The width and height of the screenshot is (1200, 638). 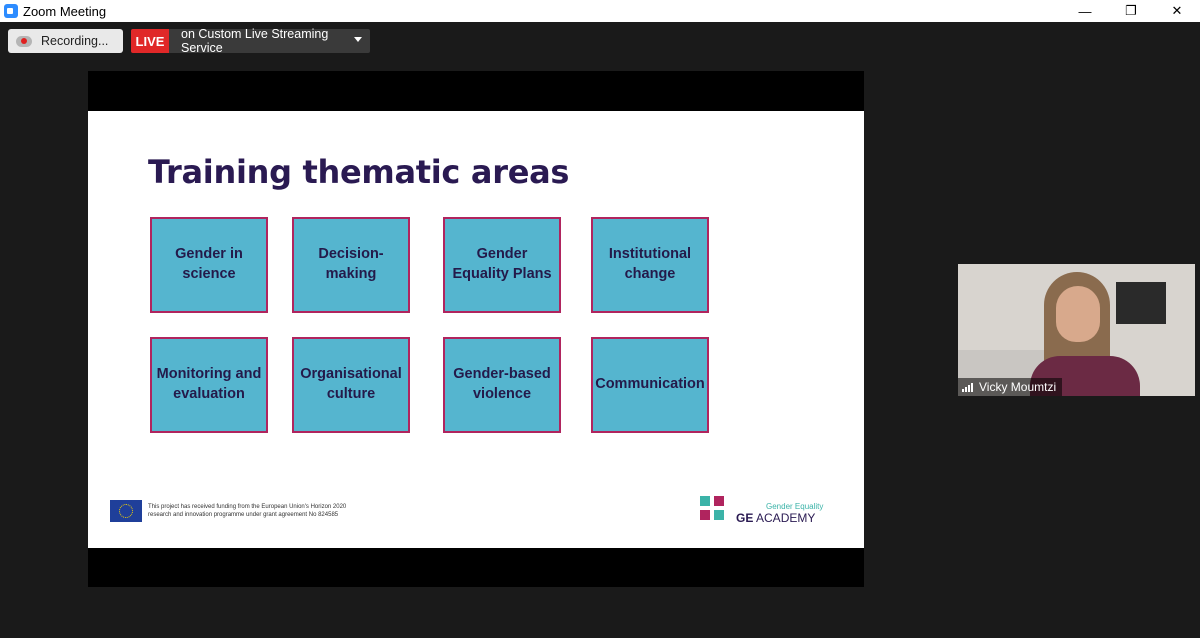 I want to click on participant-video: Vicky Moumtzi, so click(x=1076, y=330).